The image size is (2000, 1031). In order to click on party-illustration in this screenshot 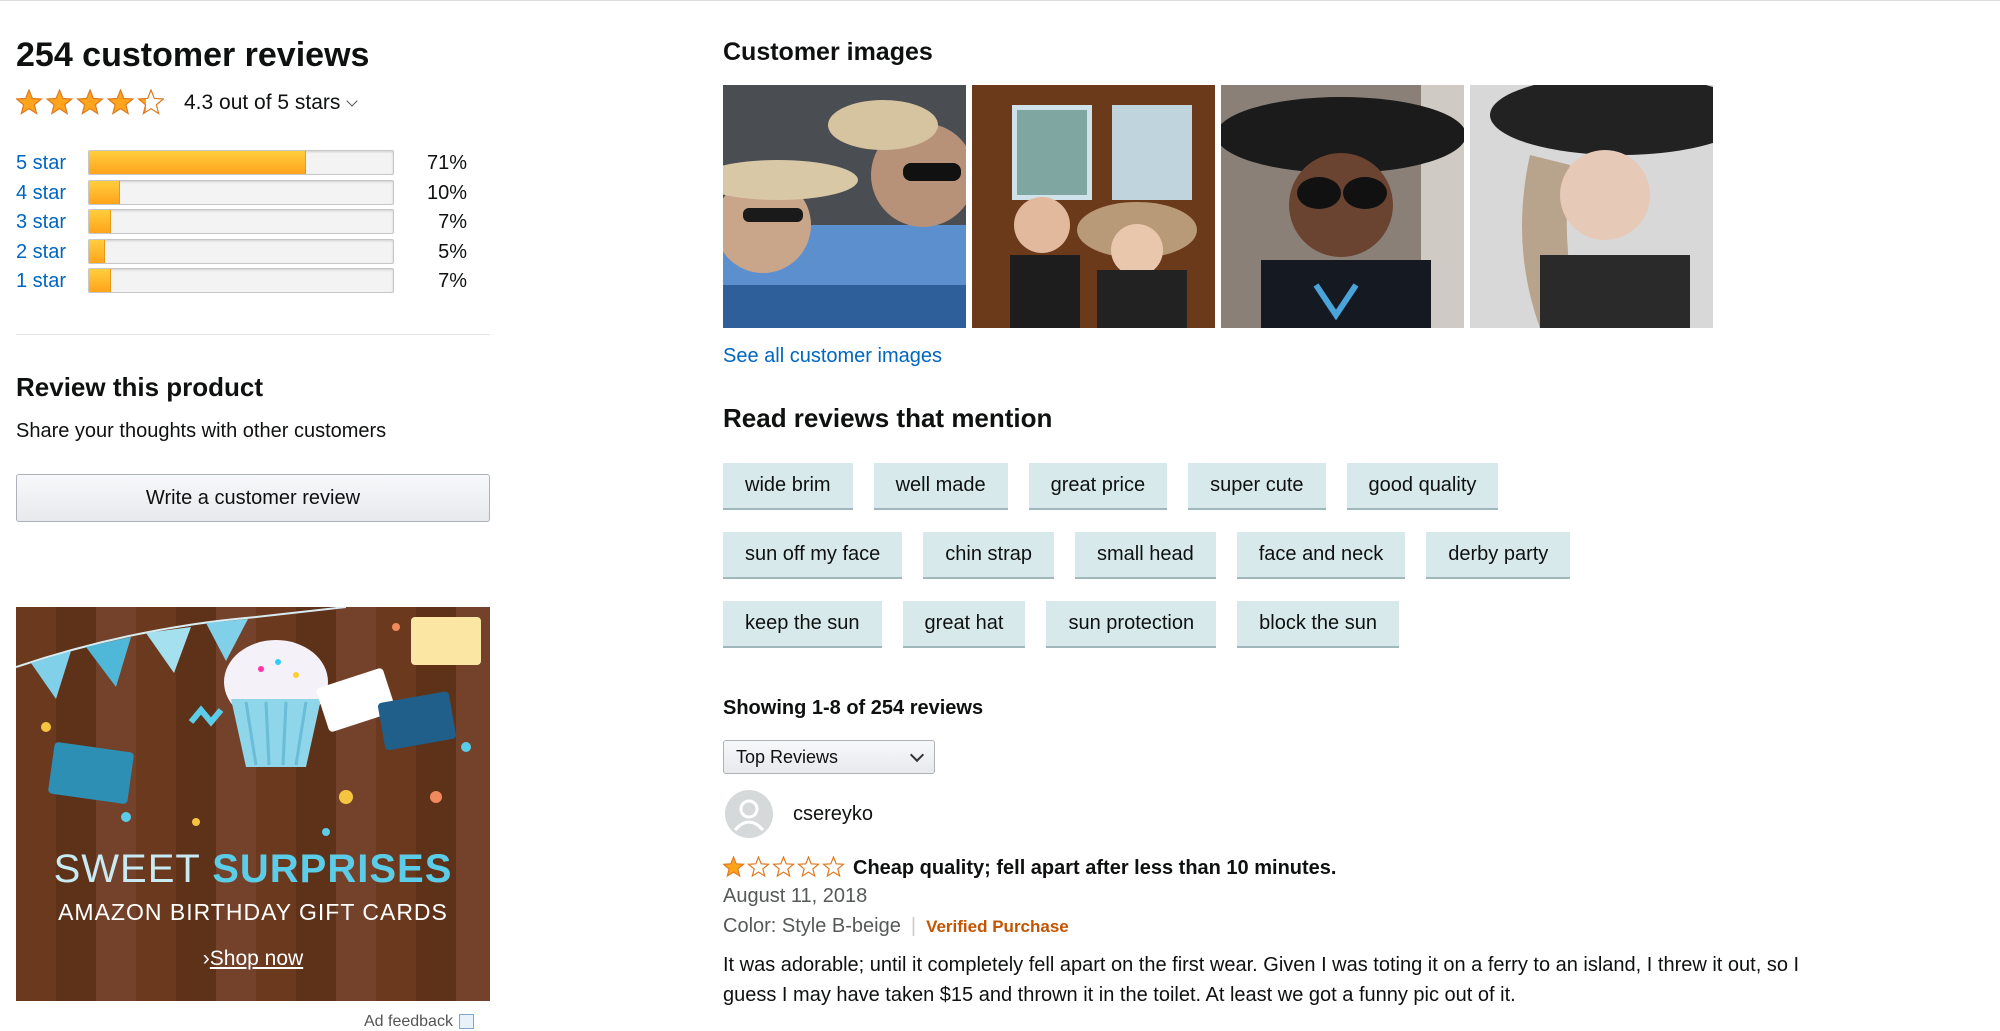, I will do `click(248, 721)`.